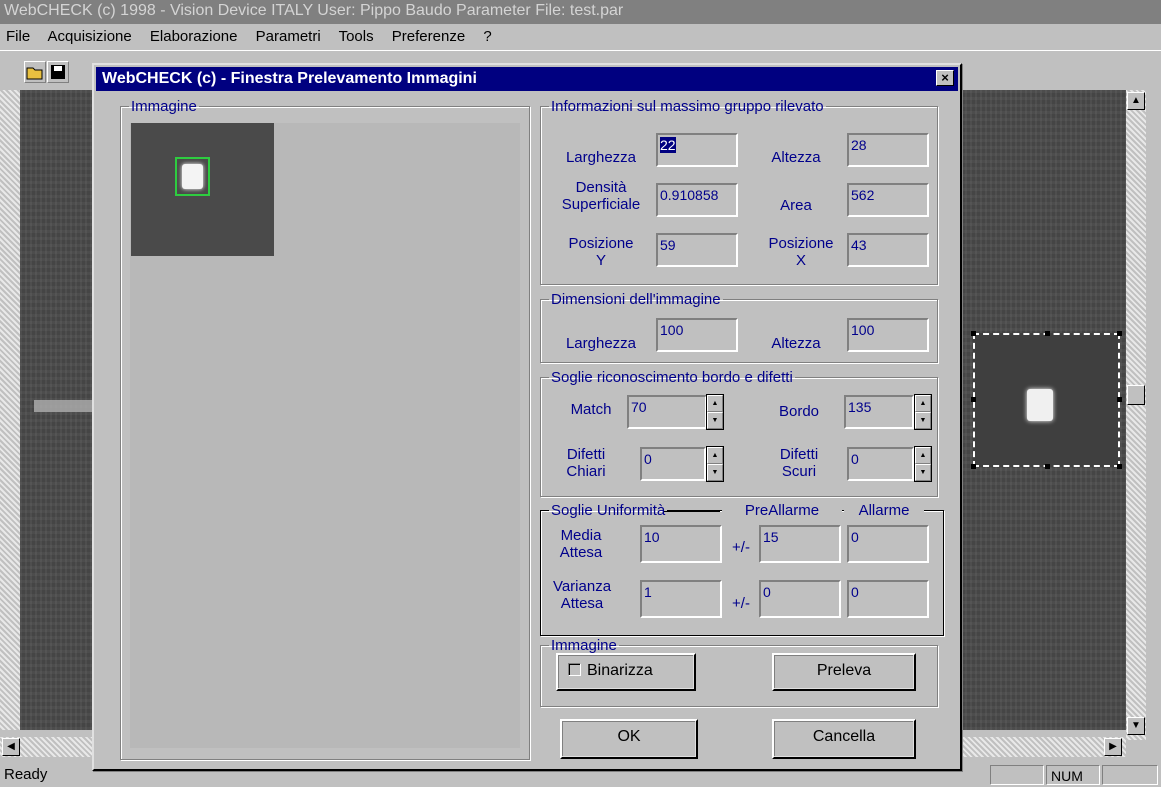  Describe the element at coordinates (11, 747) in the screenshot. I see `scroll-left-icon: ◀` at that location.